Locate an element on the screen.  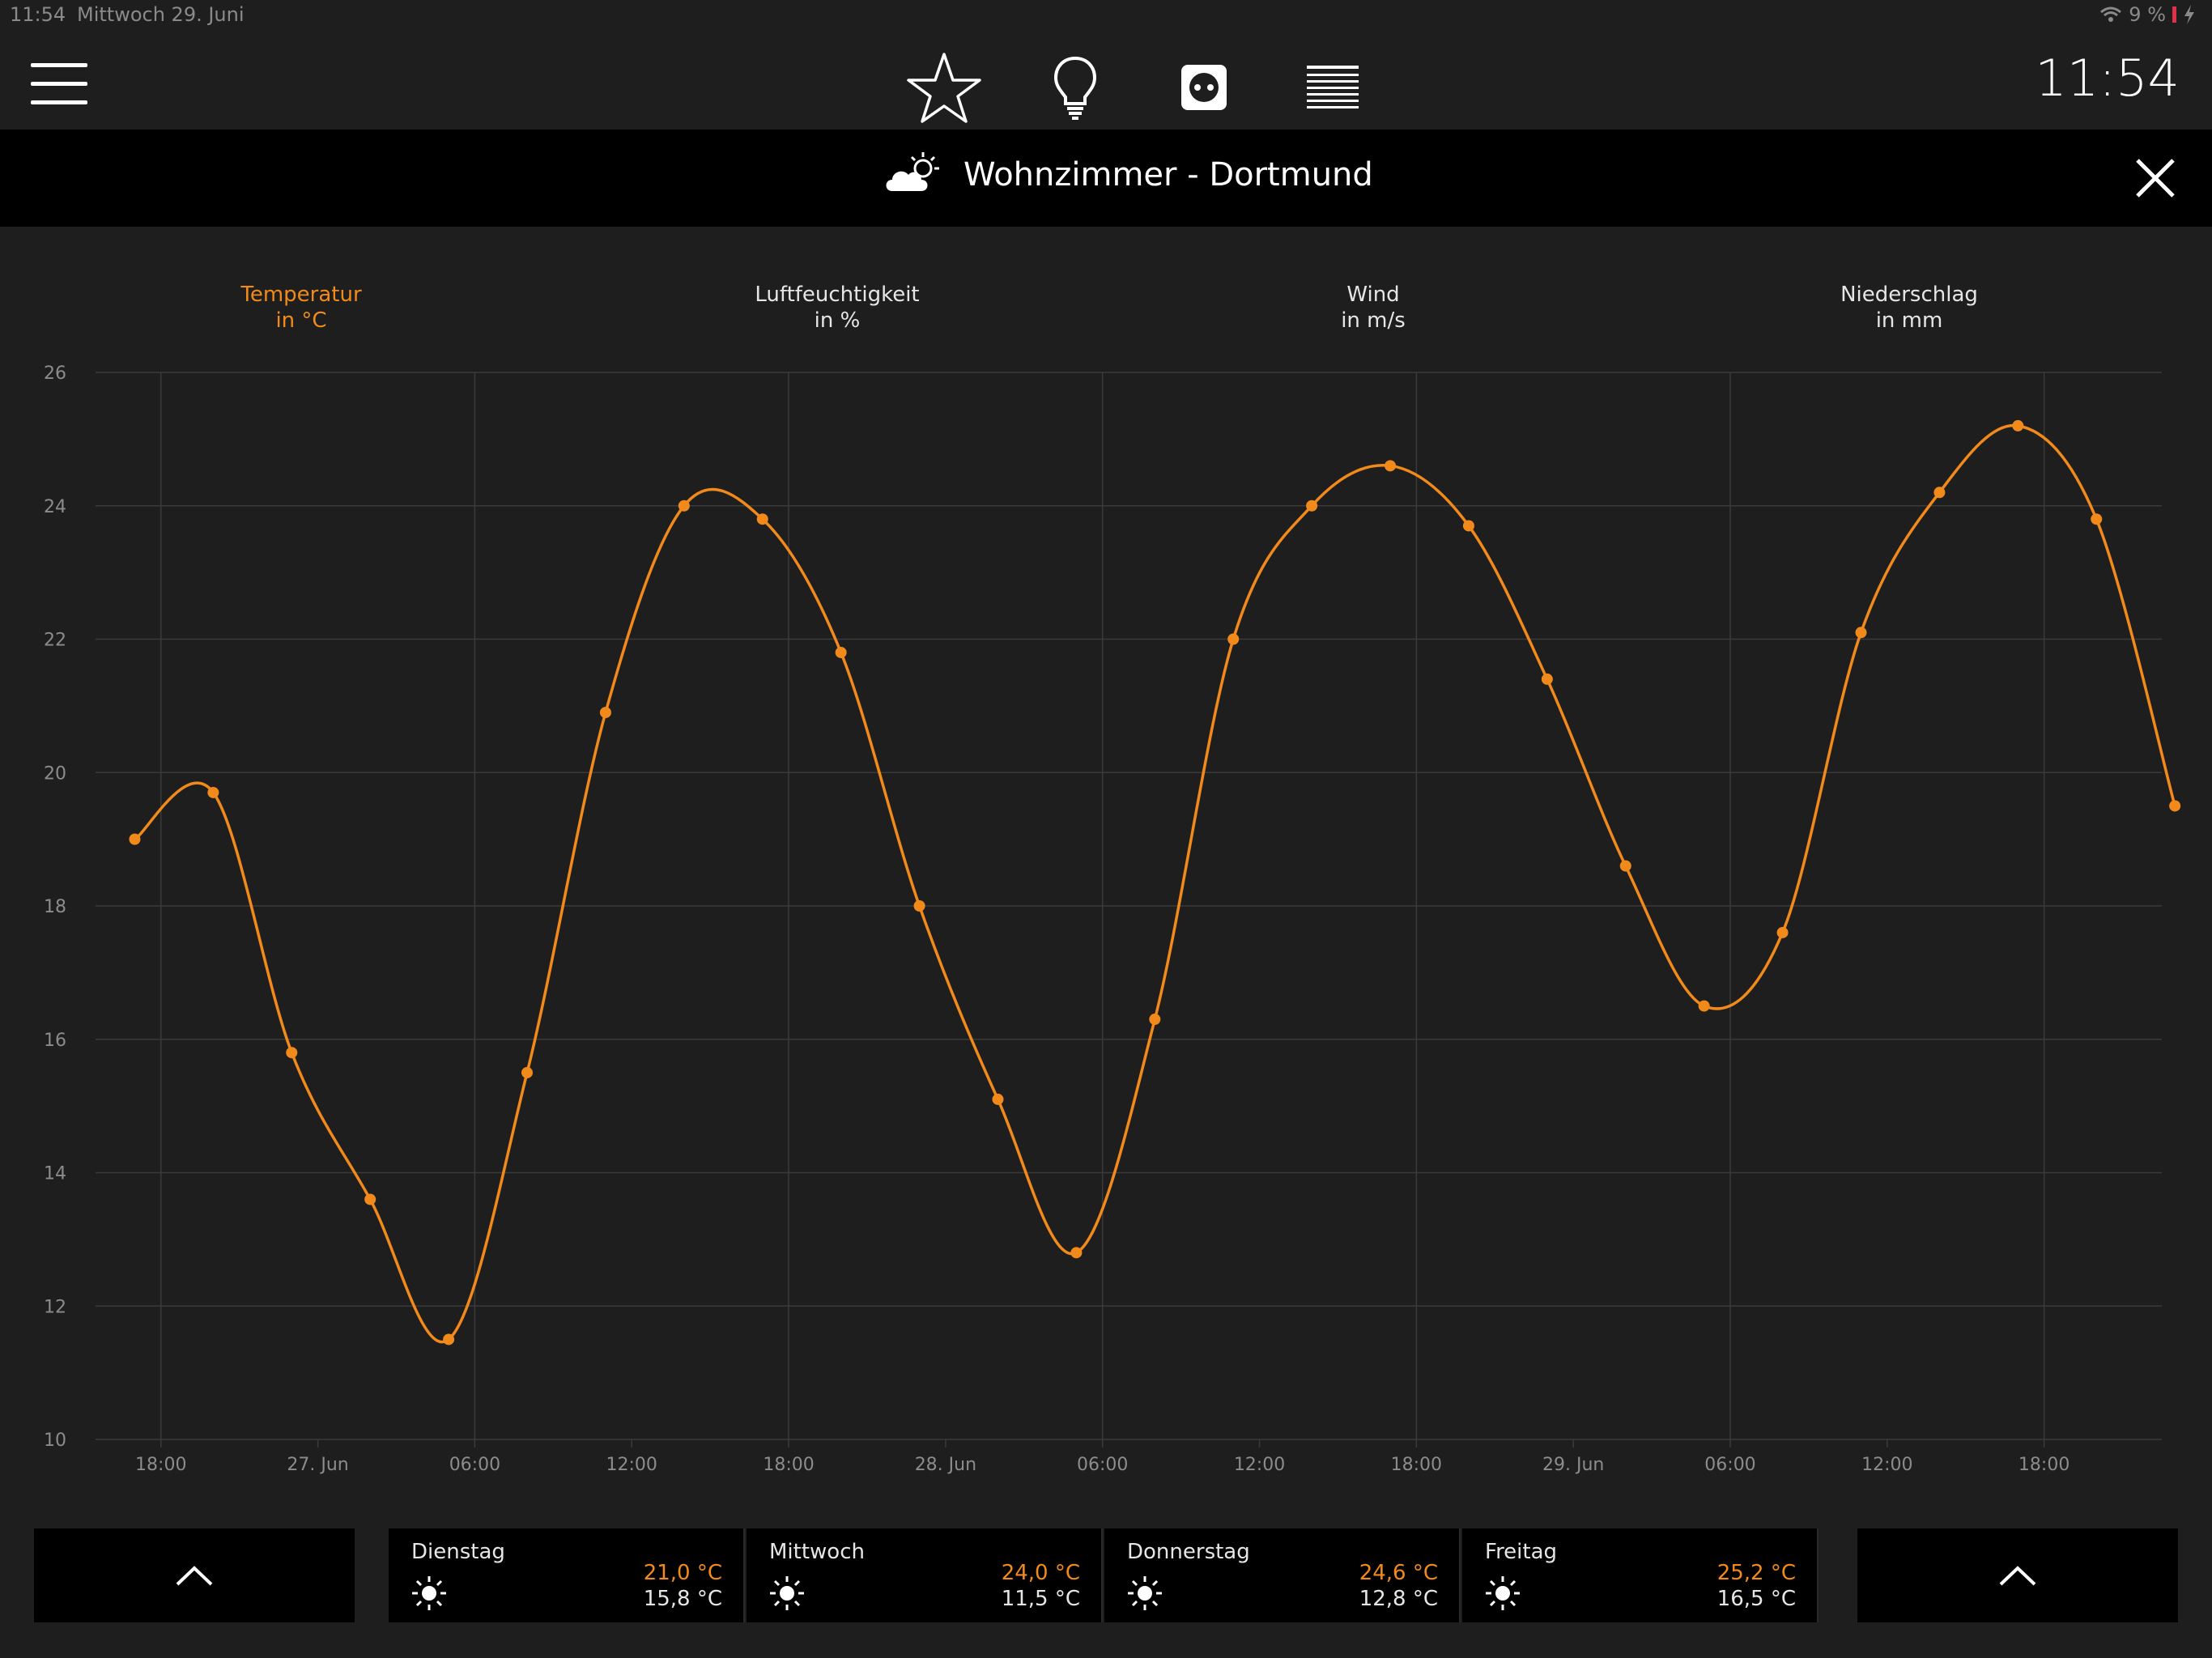
y-tick-label: 24 is located at coordinates (55, 507).